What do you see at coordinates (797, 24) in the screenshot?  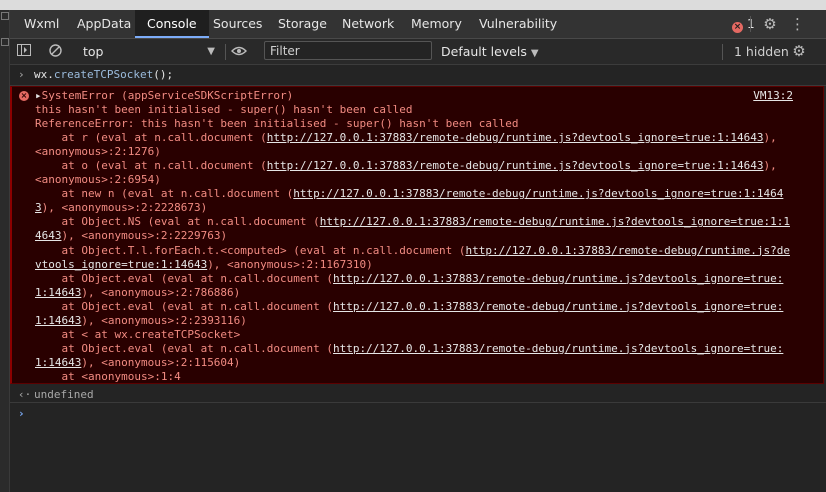 I see `more-options-icon: ⋮` at bounding box center [797, 24].